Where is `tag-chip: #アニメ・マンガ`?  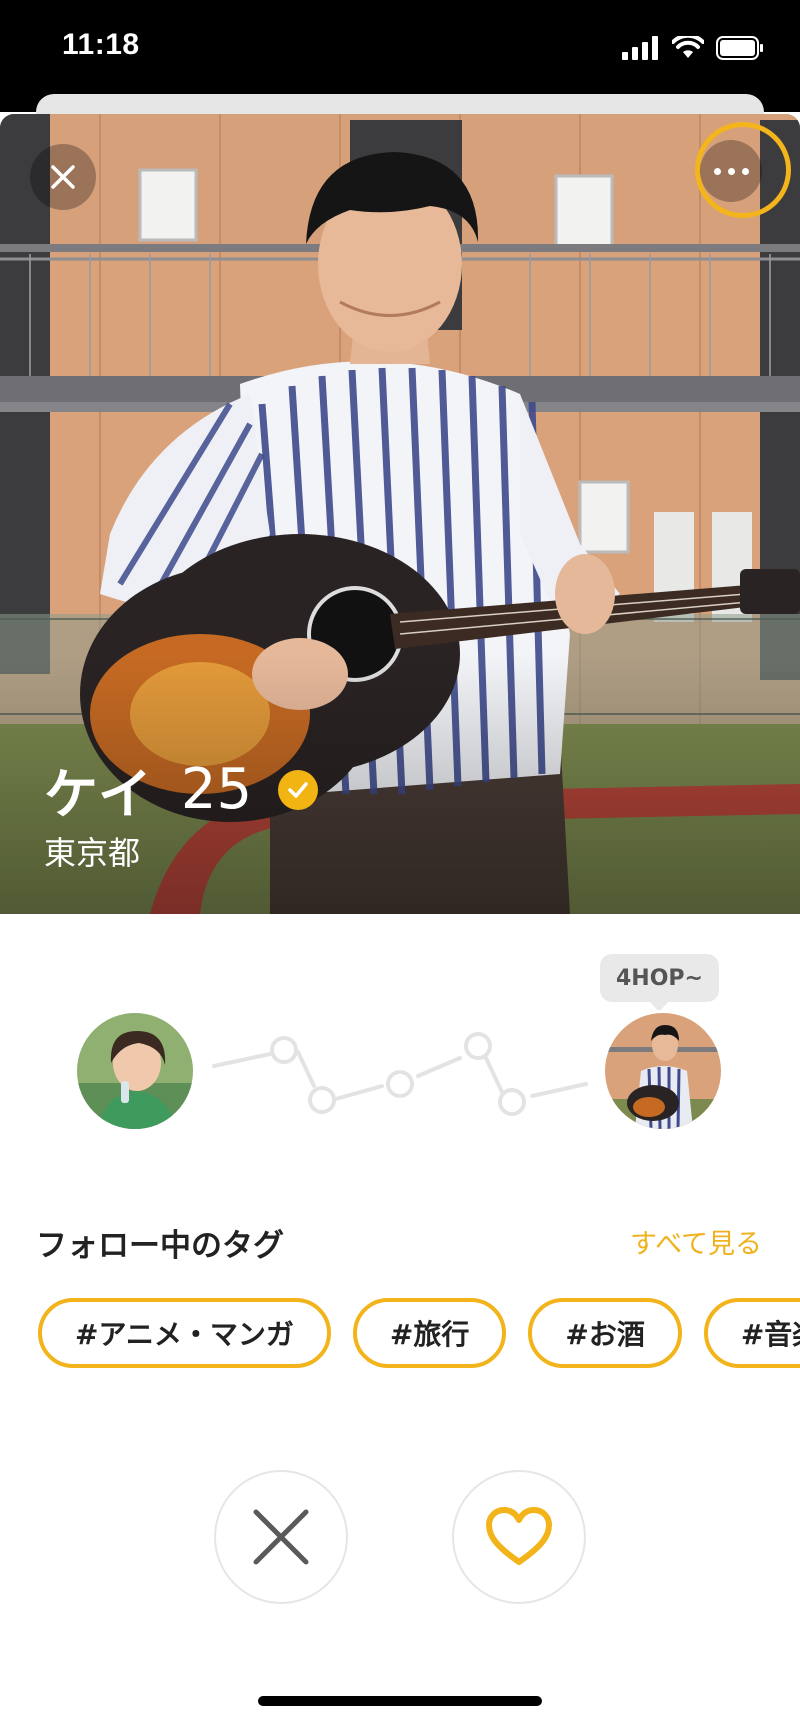
tag-chip: #アニメ・マンガ is located at coordinates (184, 1333).